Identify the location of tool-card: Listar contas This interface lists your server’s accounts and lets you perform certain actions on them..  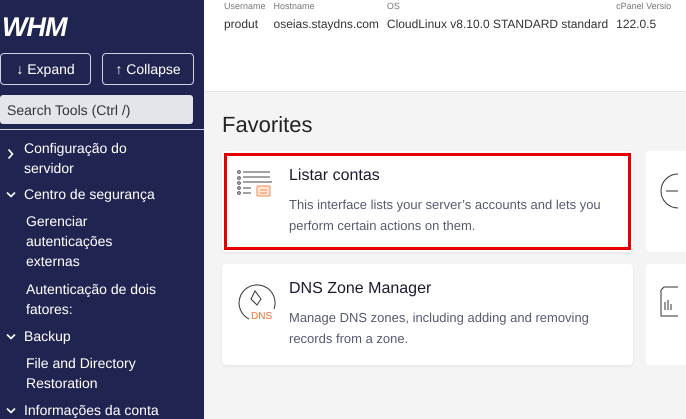
(428, 201).